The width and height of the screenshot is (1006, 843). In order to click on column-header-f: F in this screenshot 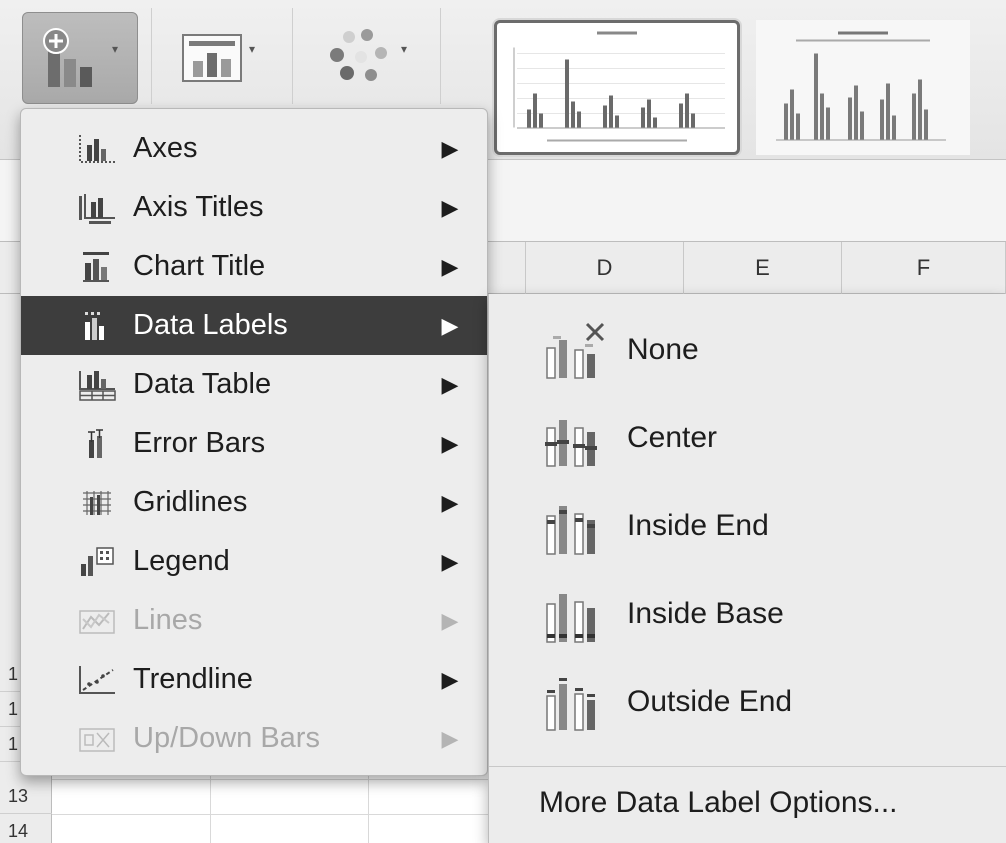, I will do `click(924, 268)`.